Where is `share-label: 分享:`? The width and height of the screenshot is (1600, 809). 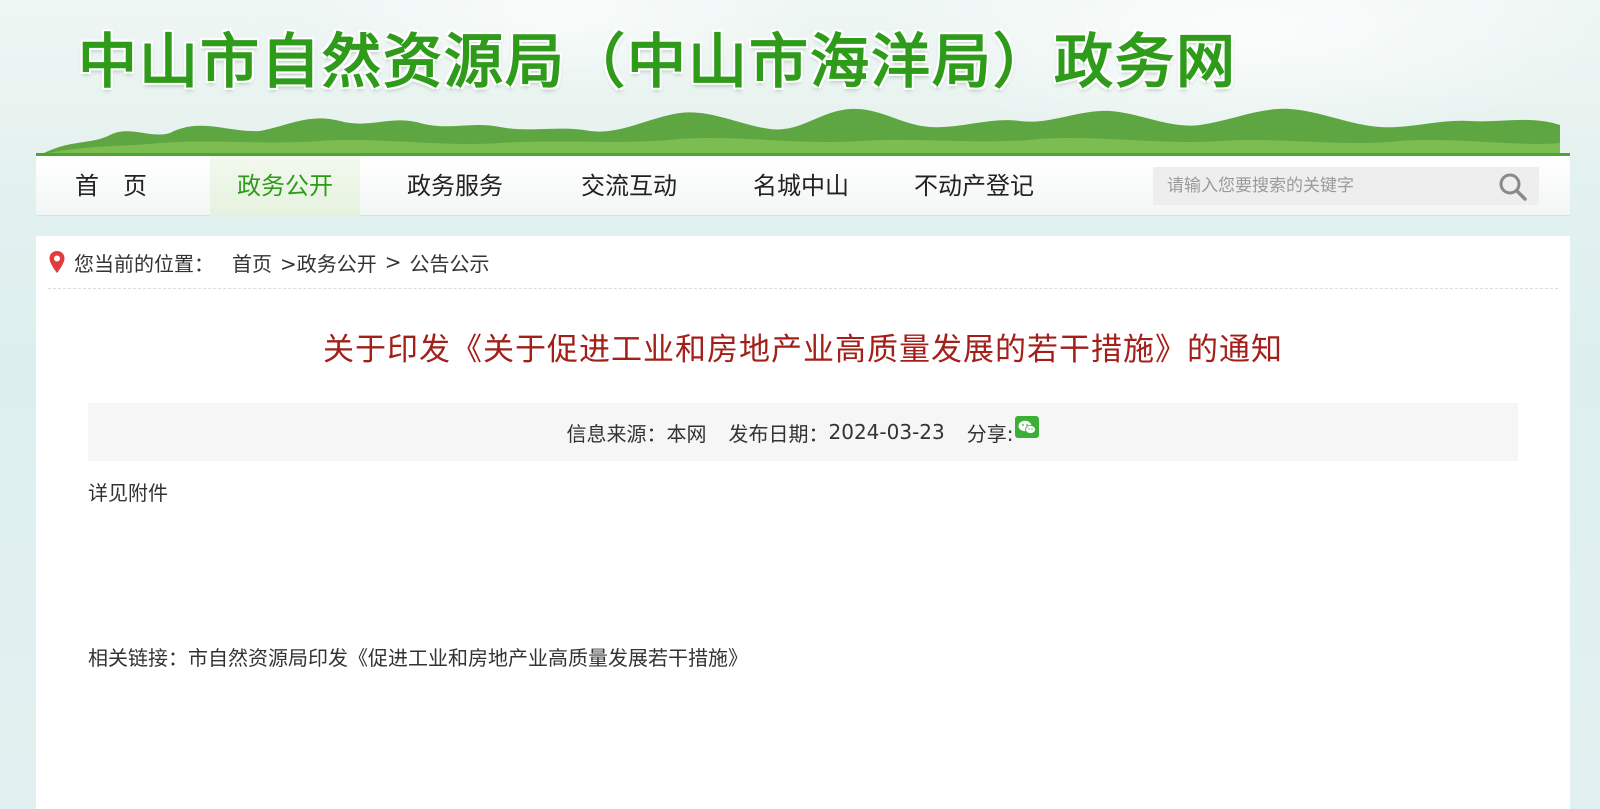
share-label: 分享: is located at coordinates (990, 433).